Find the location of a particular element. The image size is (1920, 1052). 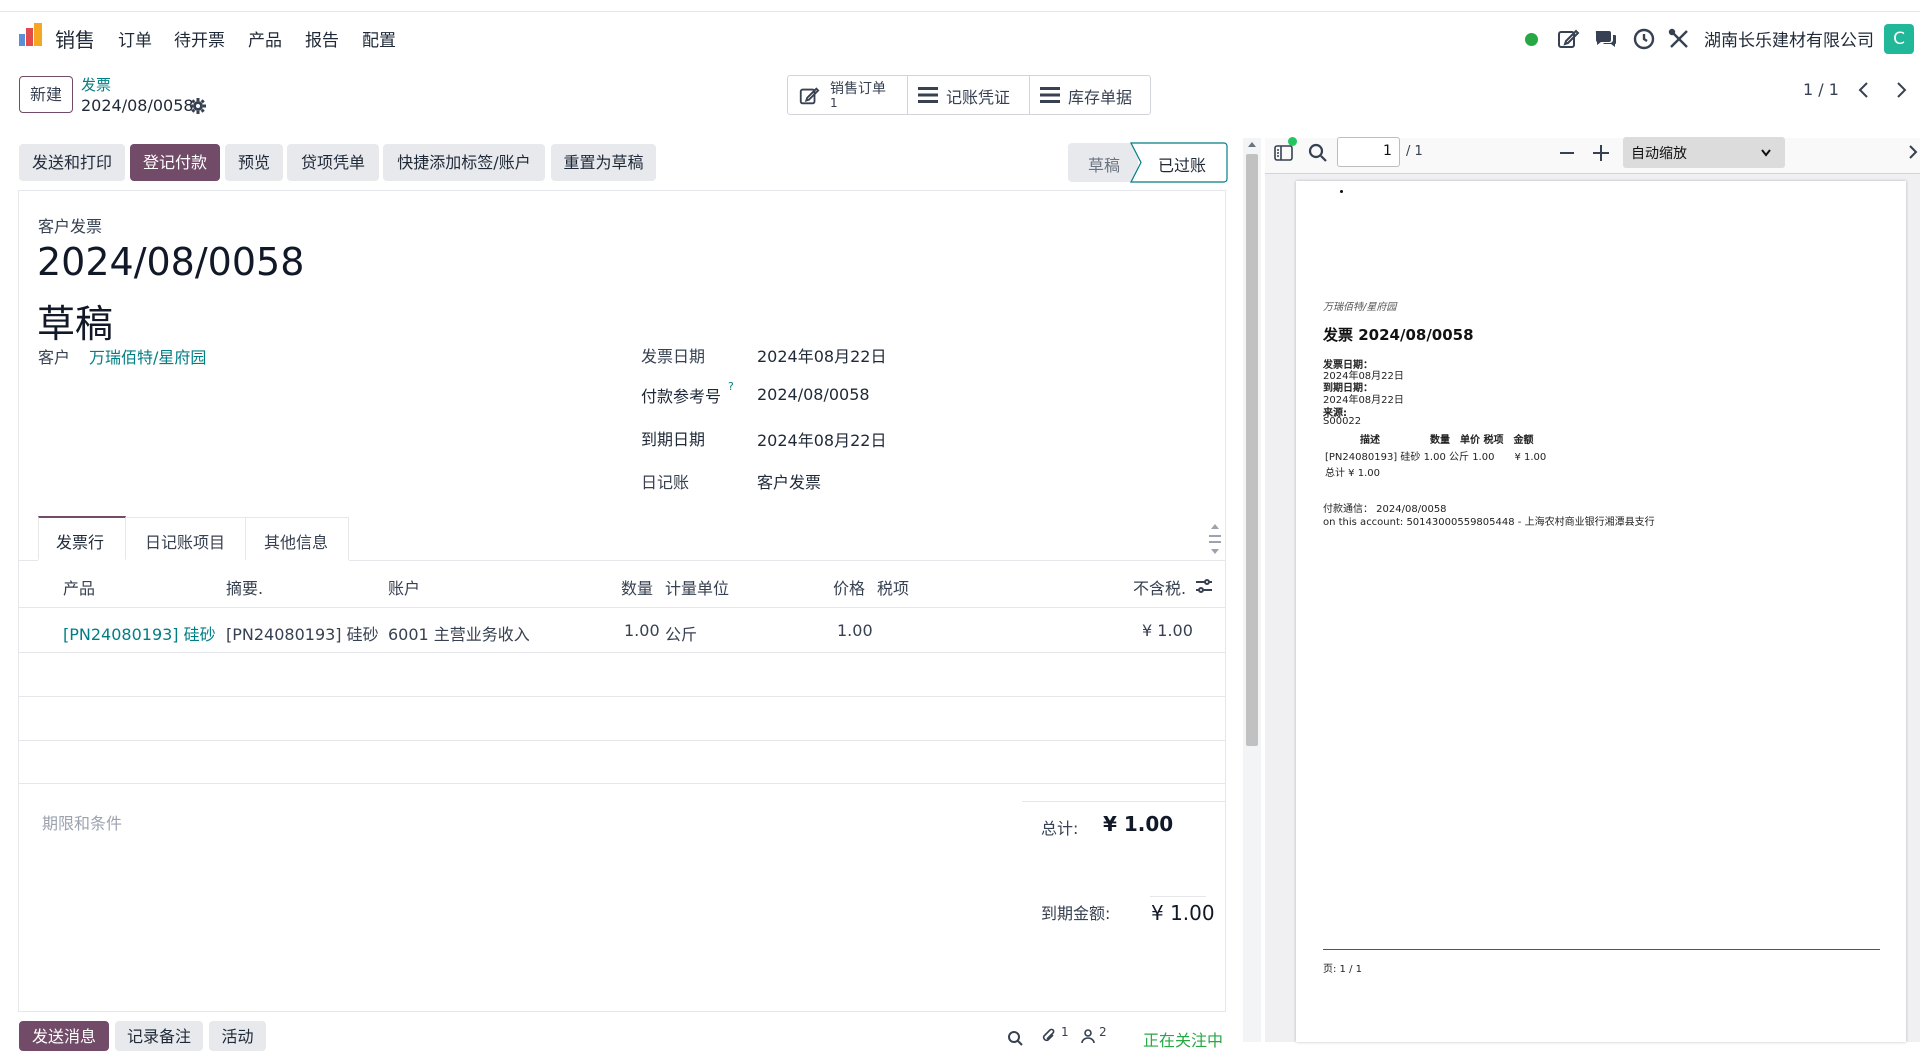

col-price: 价格 is located at coordinates (849, 587).